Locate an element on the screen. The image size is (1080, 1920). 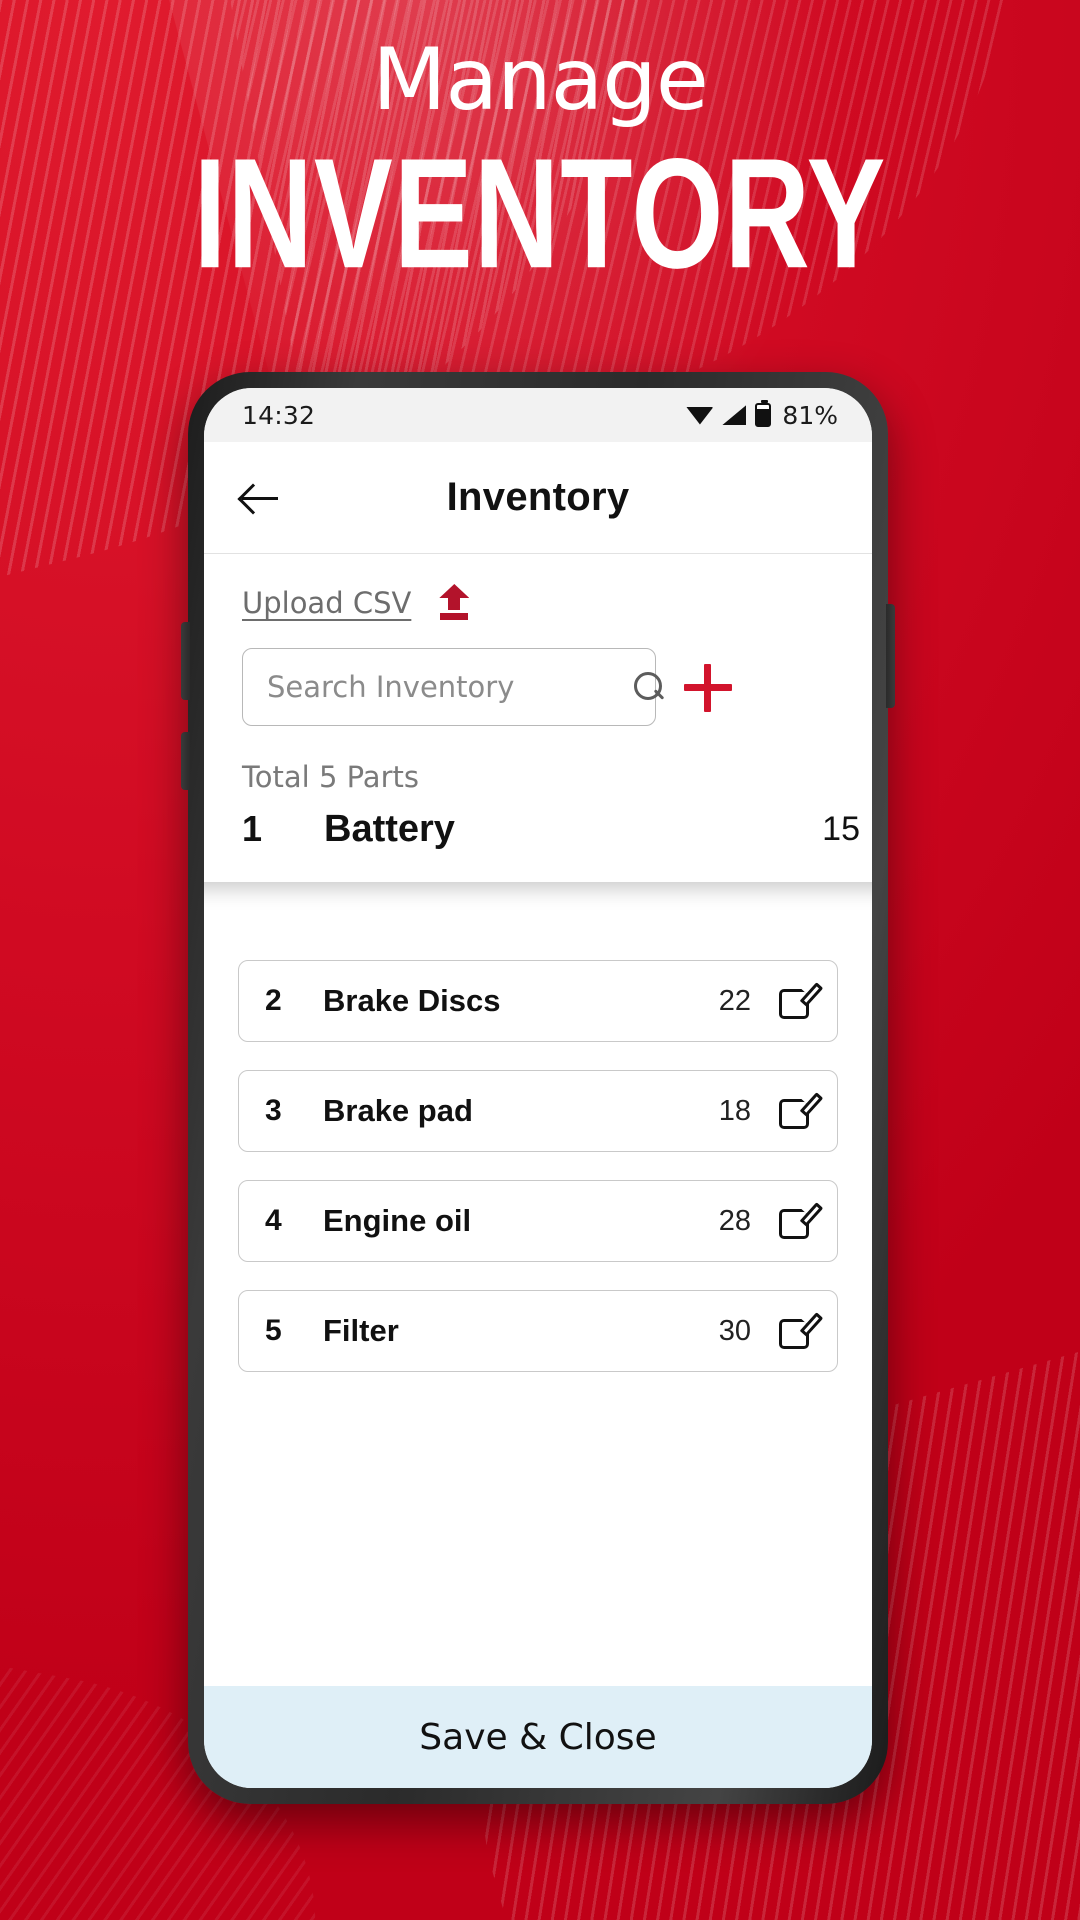
row-part-name: Battery is located at coordinates (389, 828).